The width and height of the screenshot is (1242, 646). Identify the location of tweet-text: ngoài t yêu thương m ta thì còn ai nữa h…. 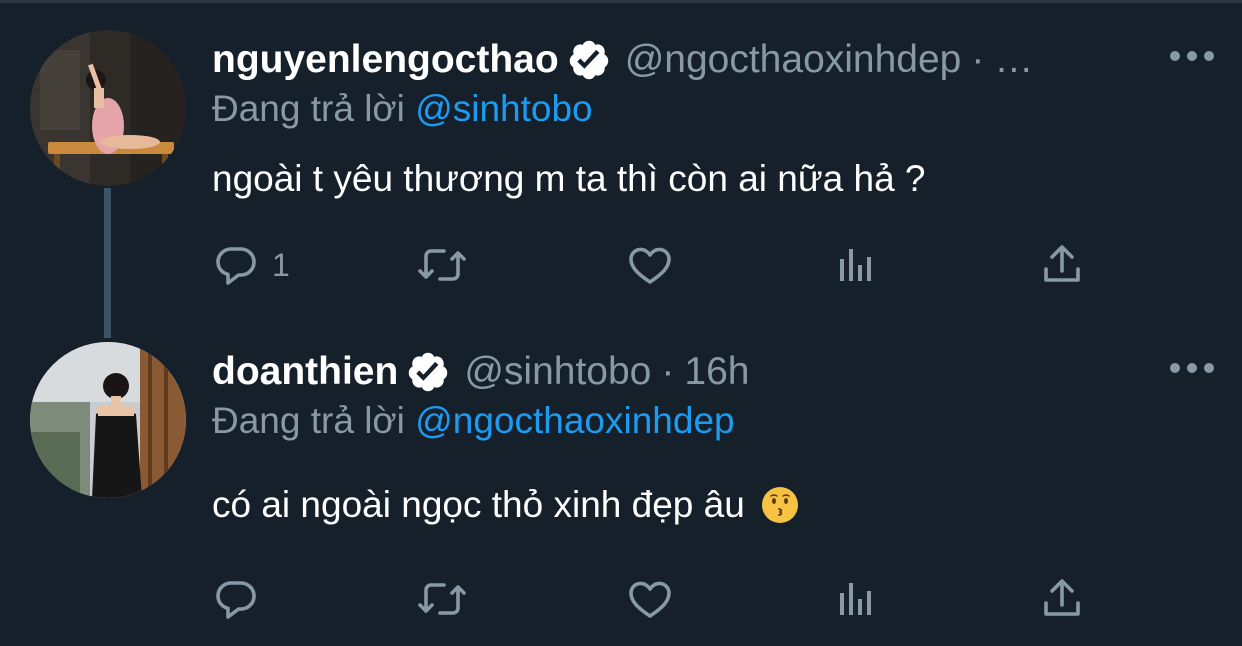
(569, 179).